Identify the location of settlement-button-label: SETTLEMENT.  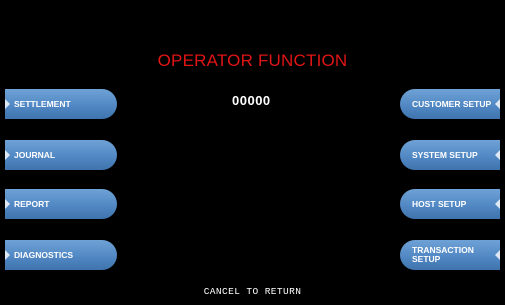
(42, 103).